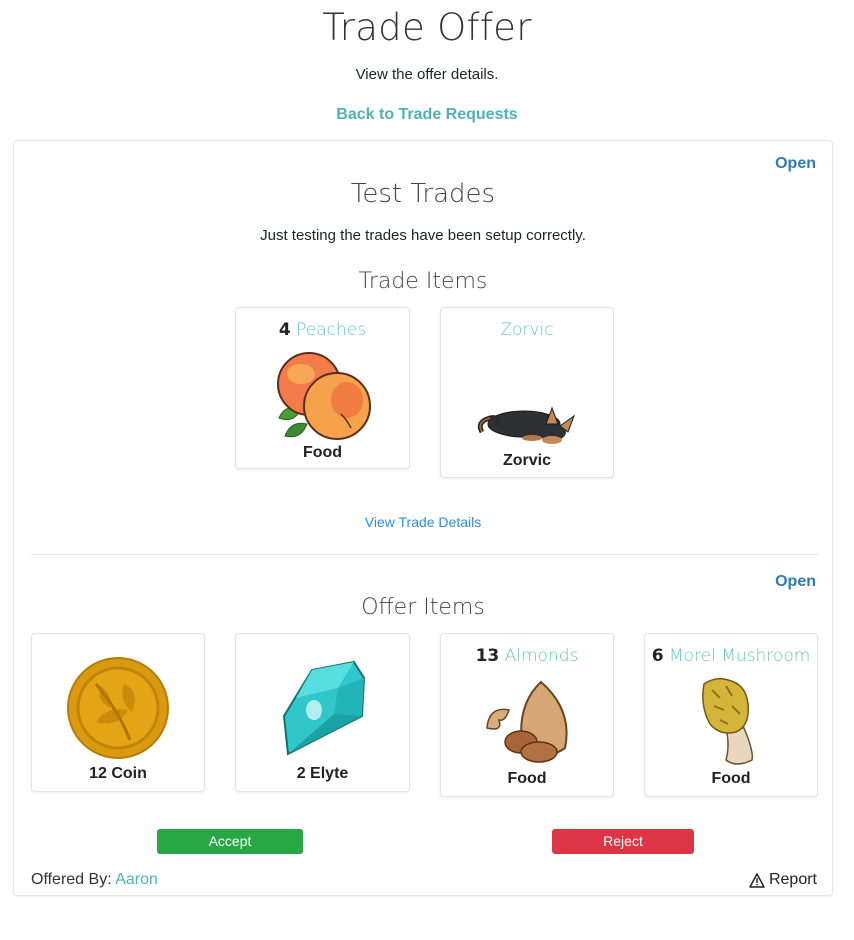  I want to click on item-name-link: Peaches, so click(331, 330).